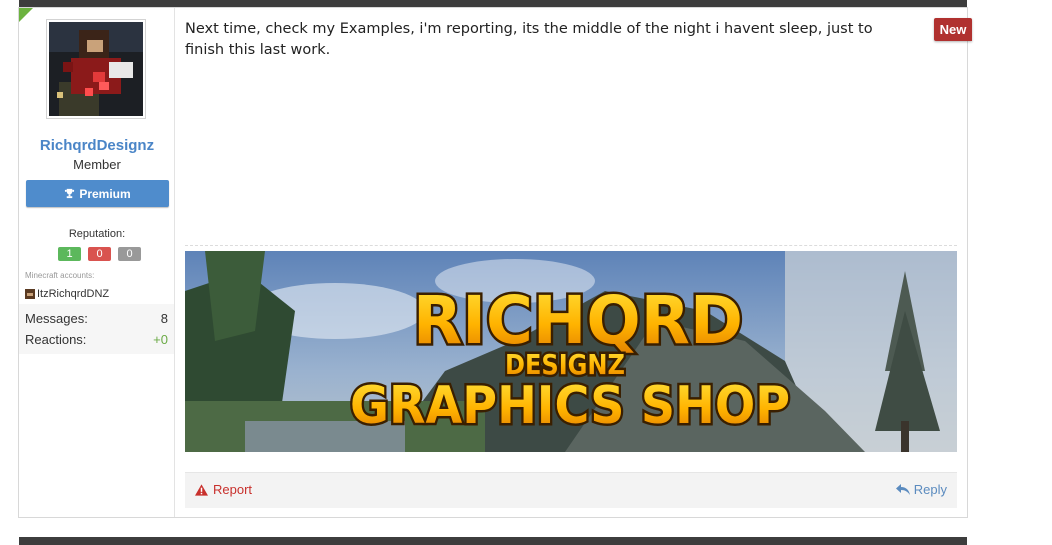  I want to click on minecraft-account-name: ItzRichqrdDNZ, so click(73, 294).